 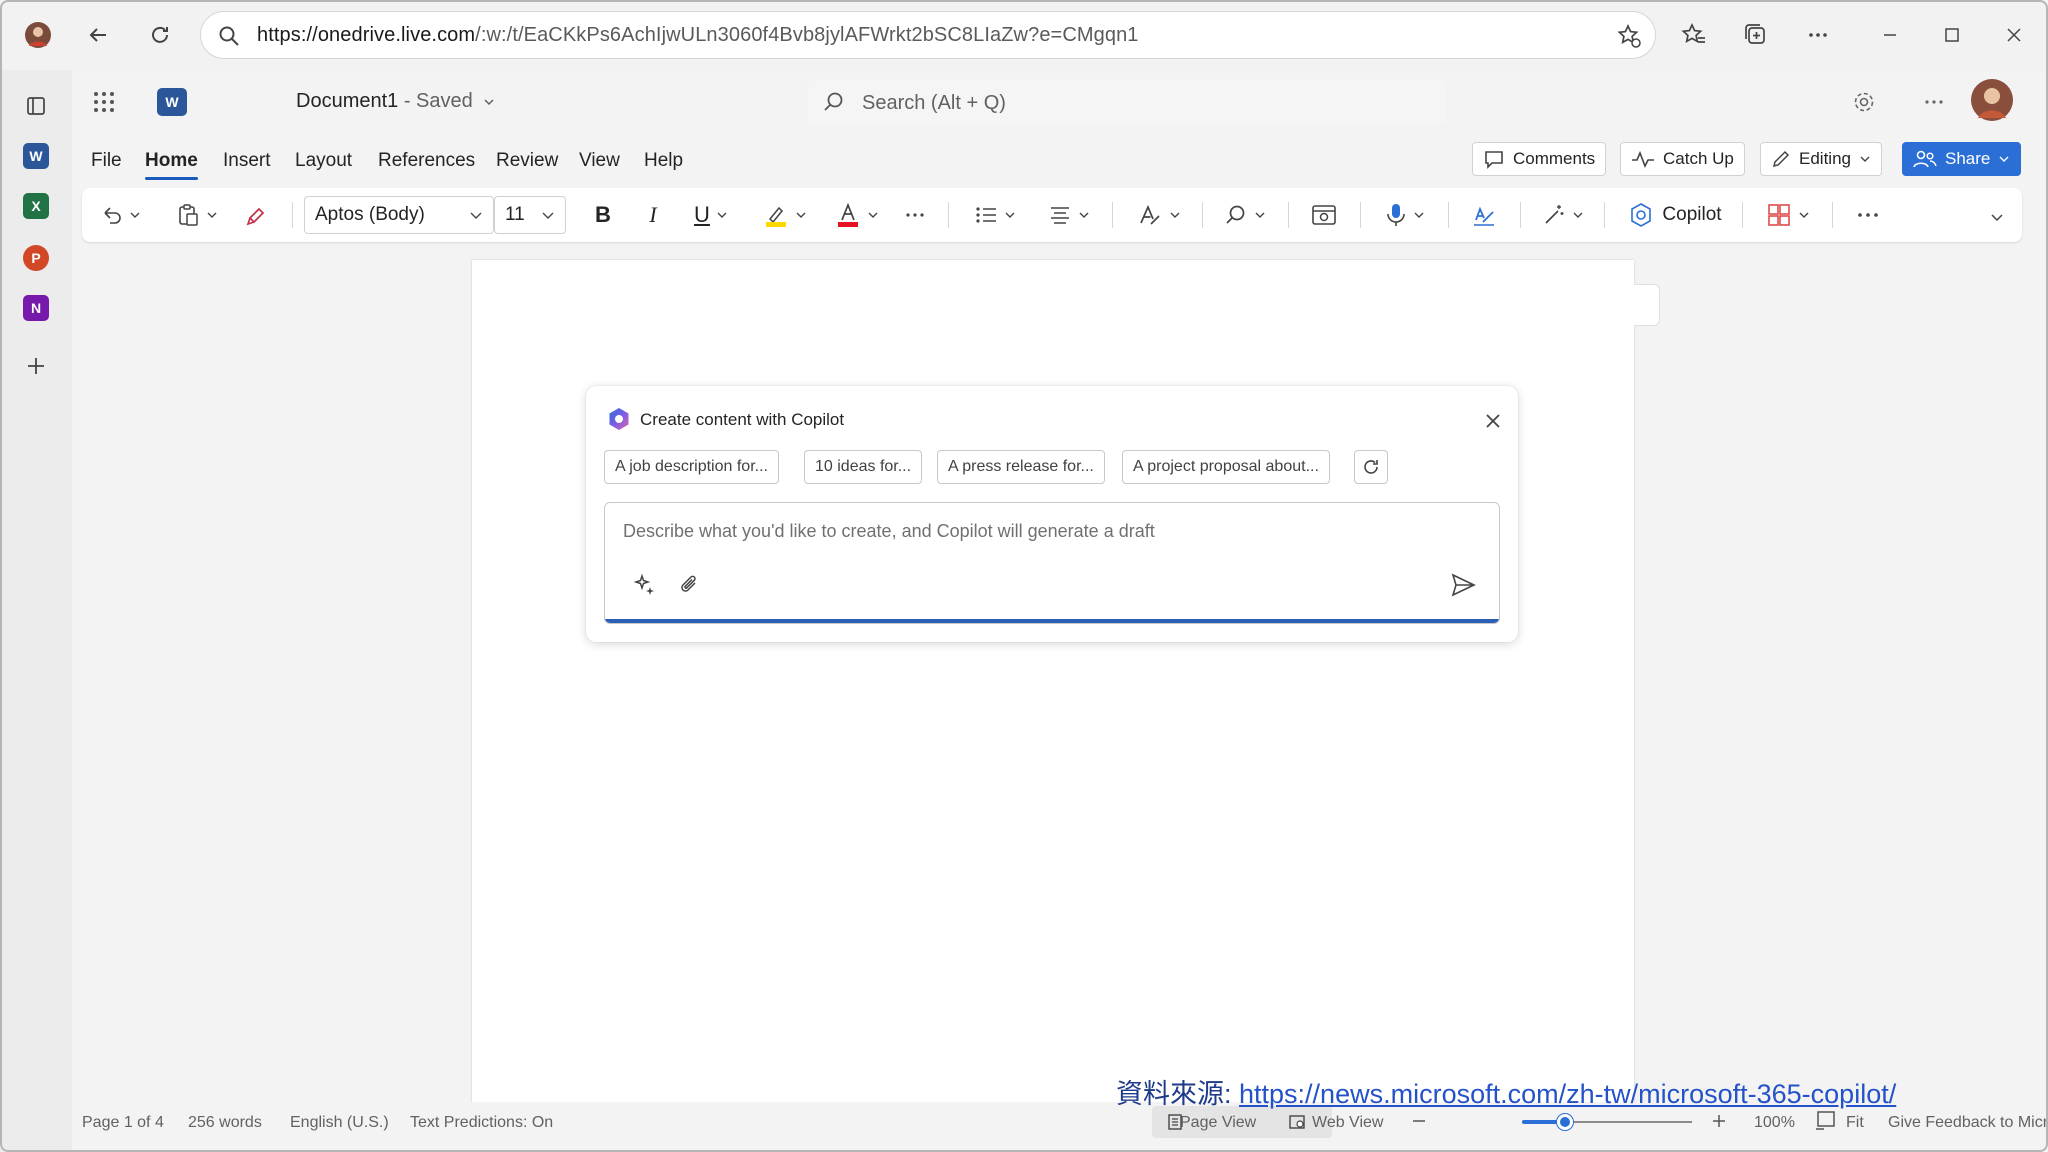 I want to click on font-color-icon, so click(x=848, y=214).